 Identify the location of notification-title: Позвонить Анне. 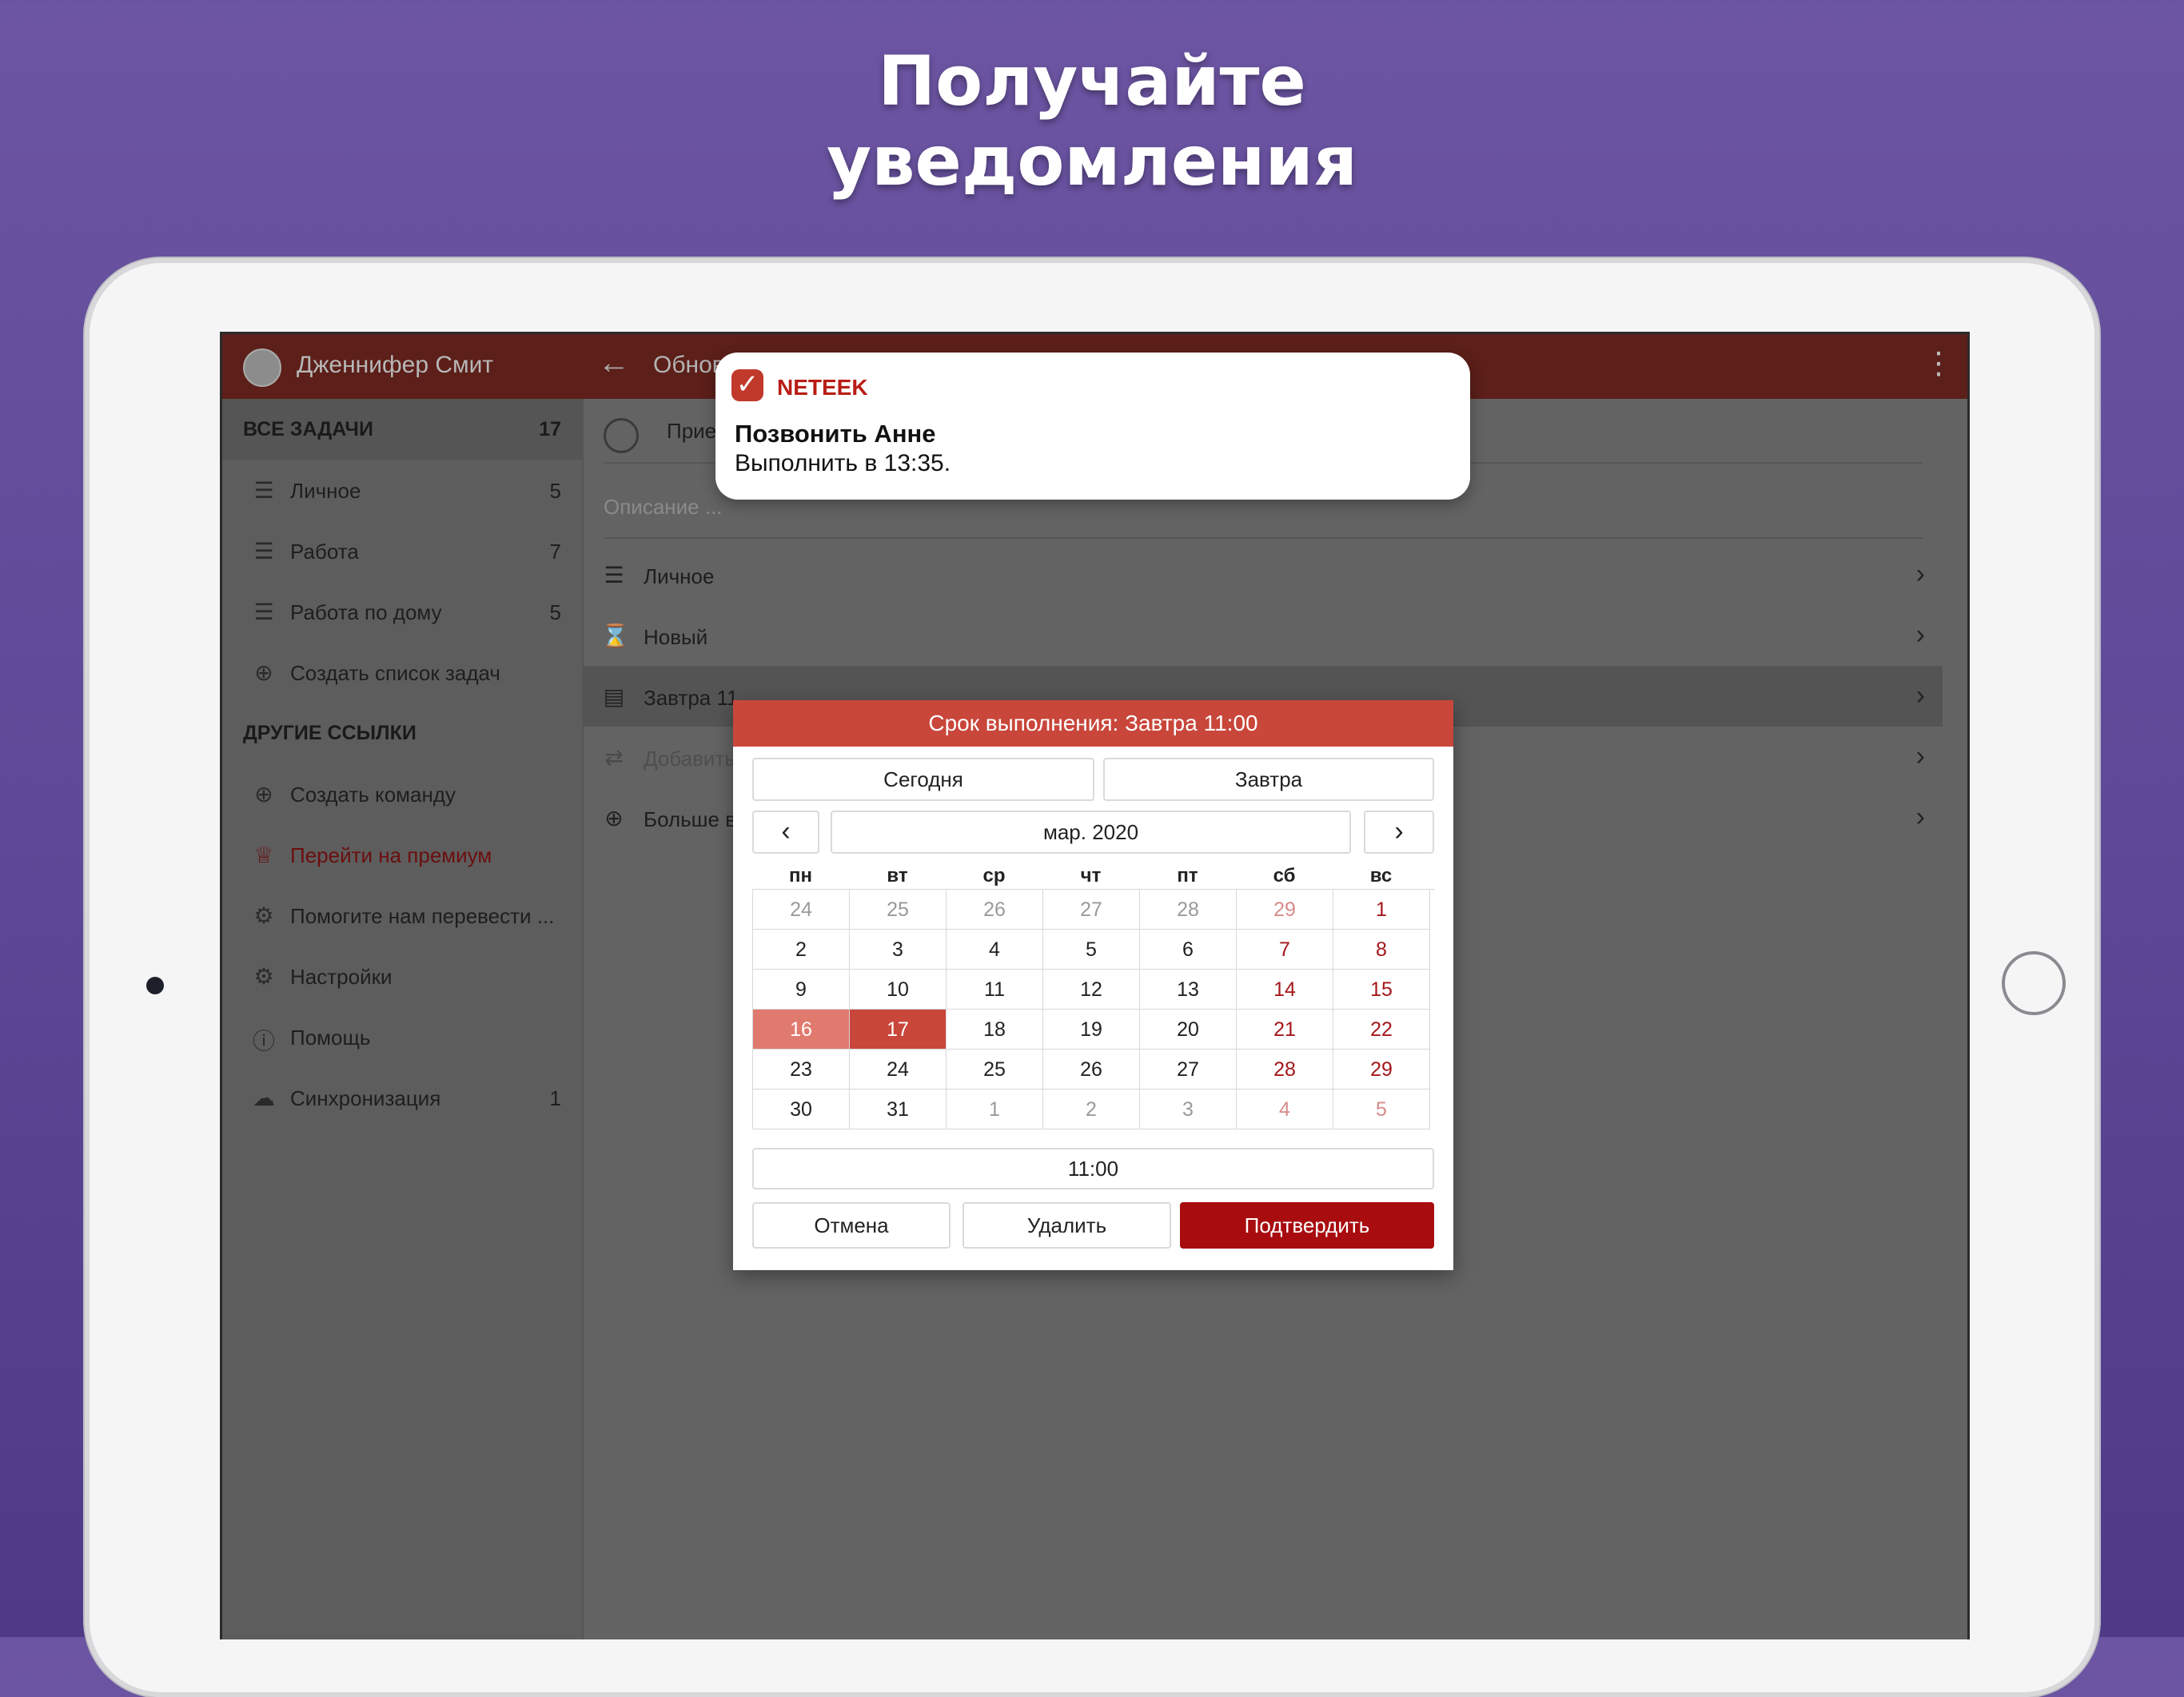
(835, 434).